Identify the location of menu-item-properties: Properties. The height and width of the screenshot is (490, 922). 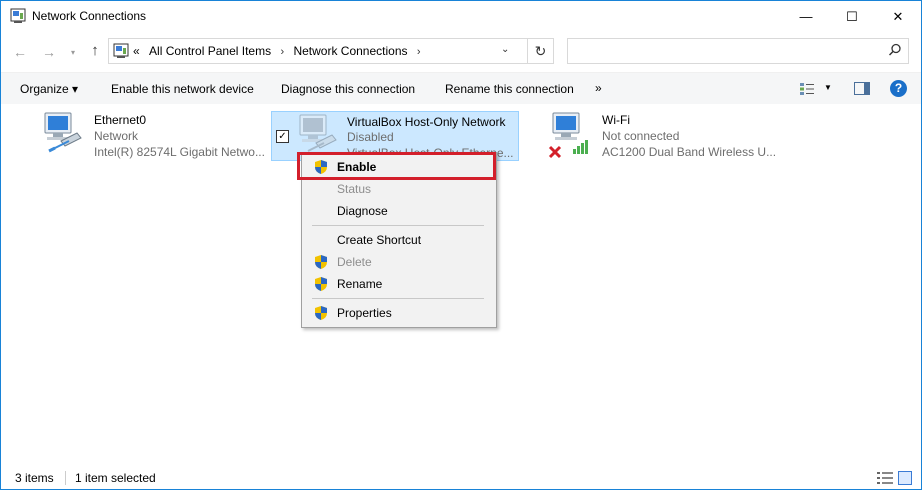
(399, 313).